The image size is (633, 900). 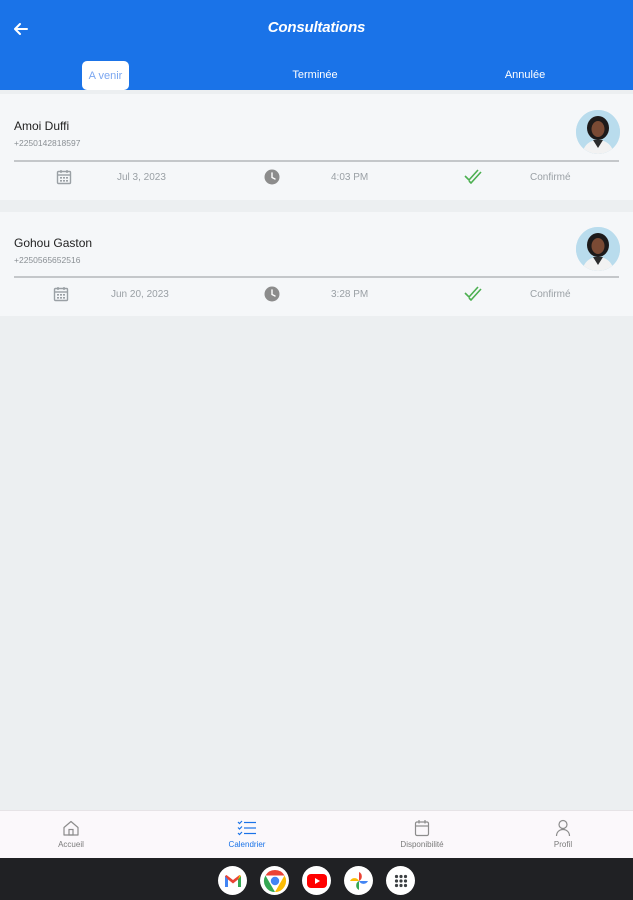 I want to click on tab-annulee: Annulée, so click(x=525, y=75).